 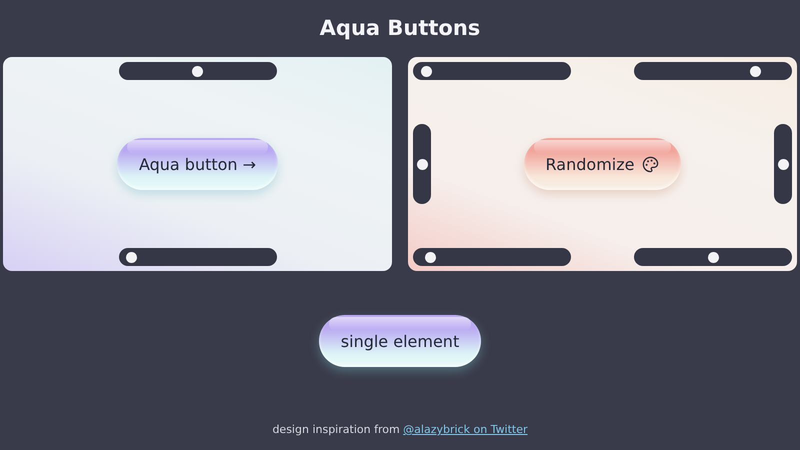 I want to click on aqua-button: Randomize, so click(x=603, y=164).